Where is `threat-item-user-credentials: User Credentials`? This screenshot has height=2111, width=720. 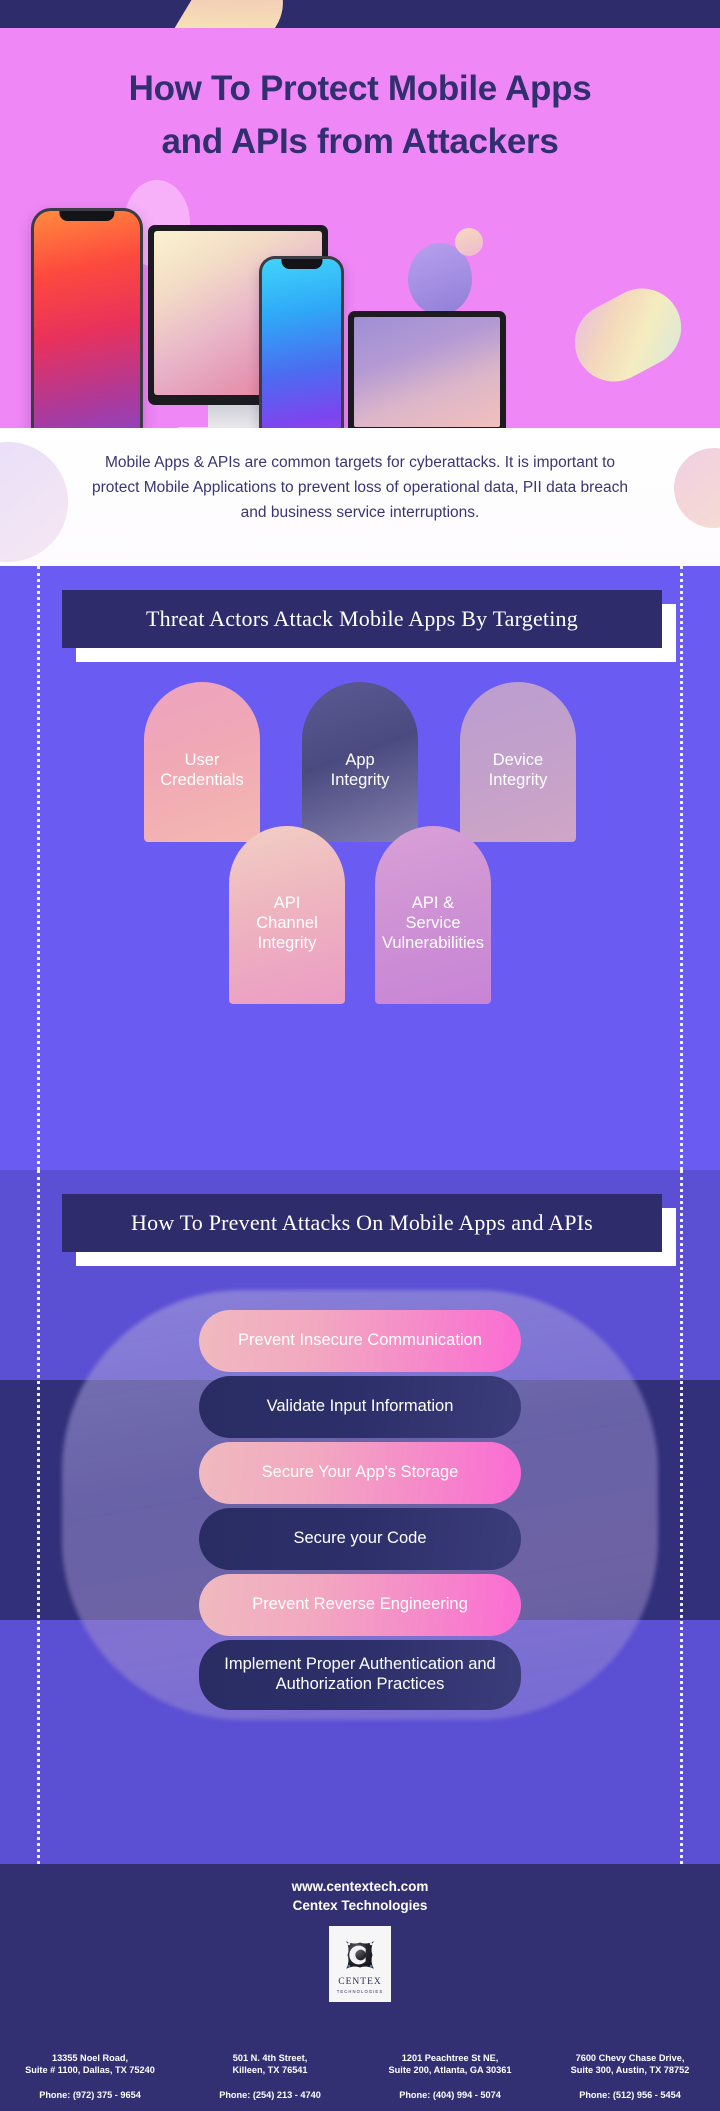
threat-item-user-credentials: User Credentials is located at coordinates (202, 762).